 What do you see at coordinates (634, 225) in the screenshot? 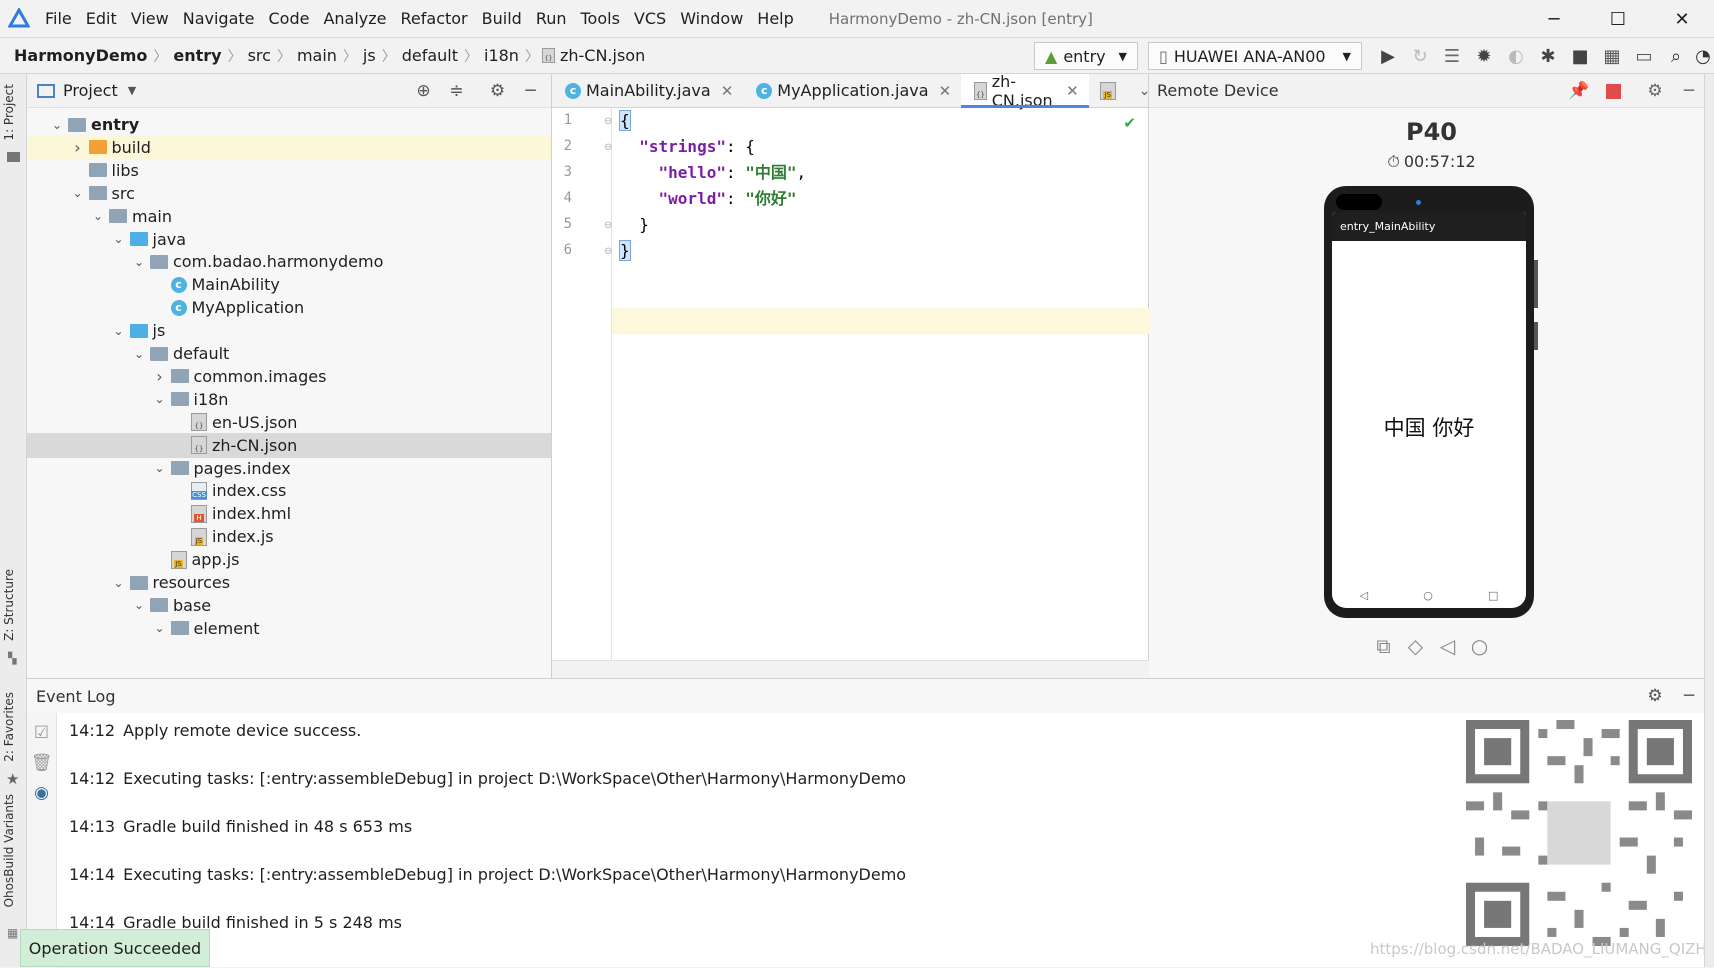
I see `code-line-5: }` at bounding box center [634, 225].